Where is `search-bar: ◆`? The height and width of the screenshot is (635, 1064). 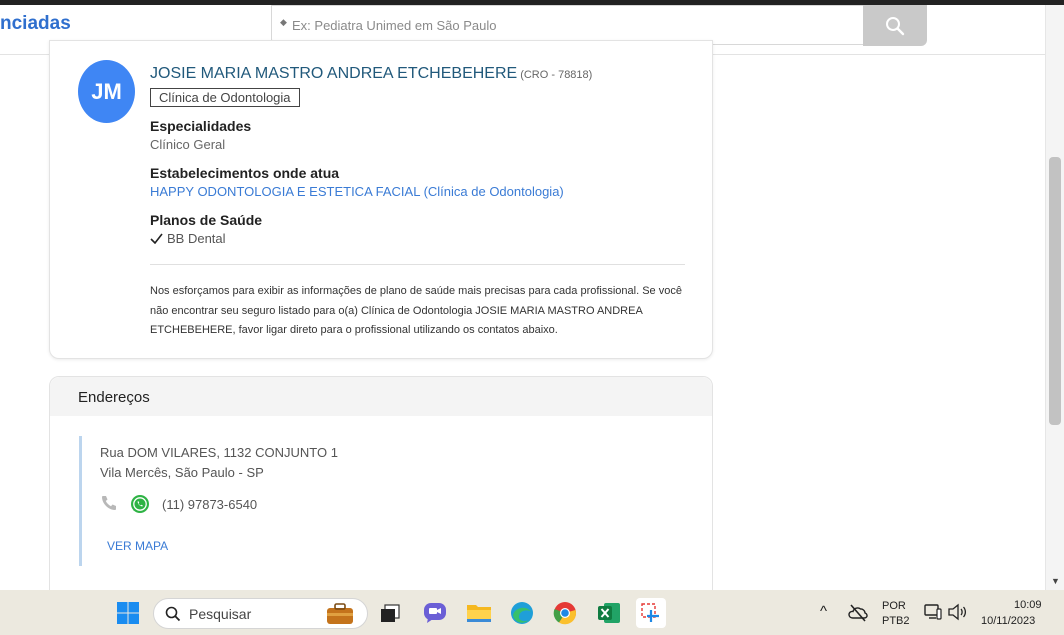
search-bar: ◆ is located at coordinates (599, 25).